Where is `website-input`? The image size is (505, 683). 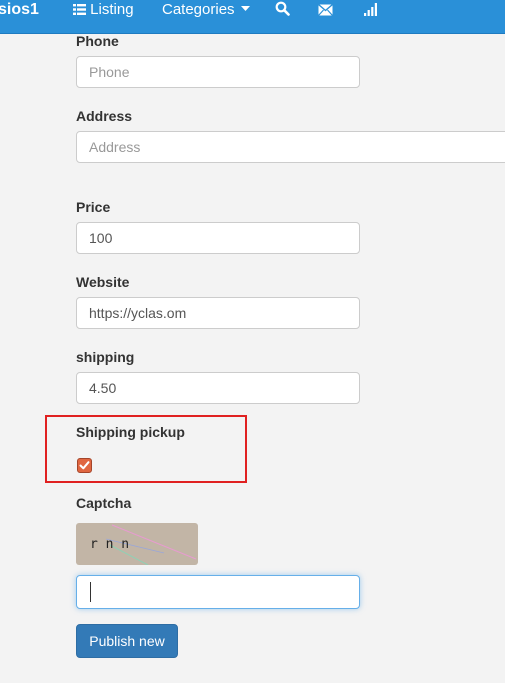
website-input is located at coordinates (218, 313).